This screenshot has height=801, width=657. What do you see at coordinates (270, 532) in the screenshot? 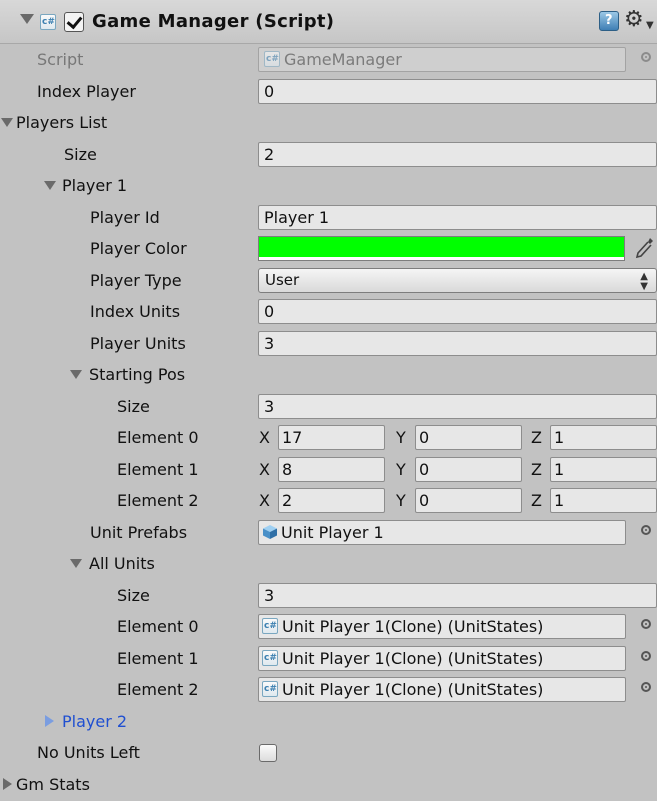
I see `prefab-cube-icon` at bounding box center [270, 532].